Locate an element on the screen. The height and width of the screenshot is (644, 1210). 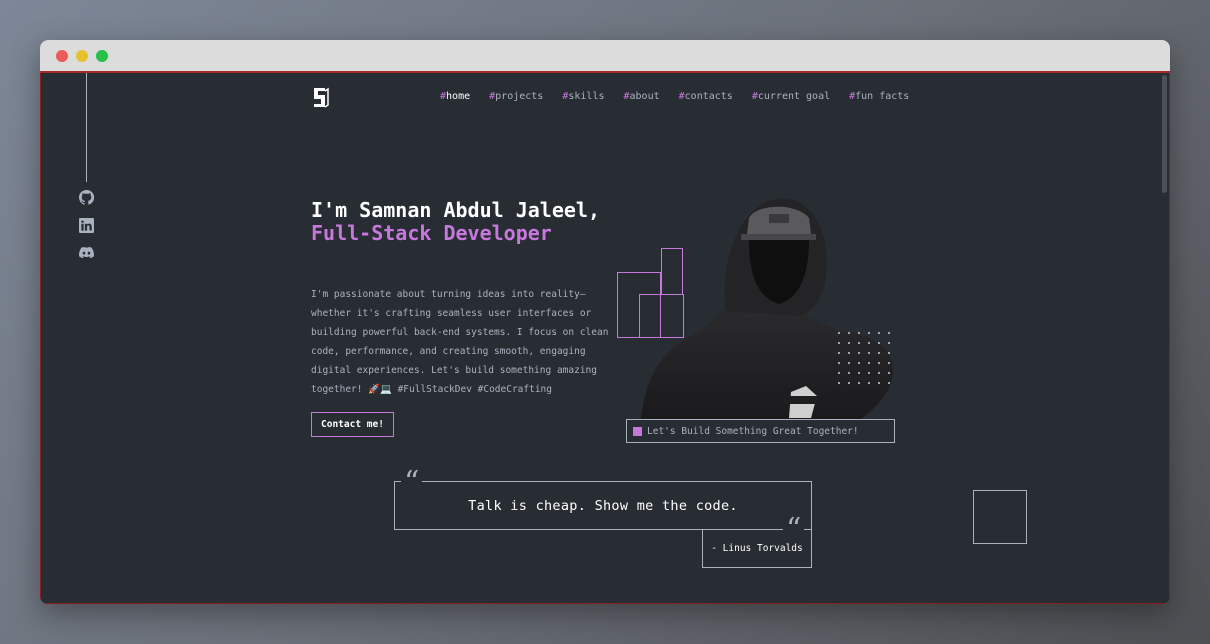
nav-link-home: #home is located at coordinates (455, 96).